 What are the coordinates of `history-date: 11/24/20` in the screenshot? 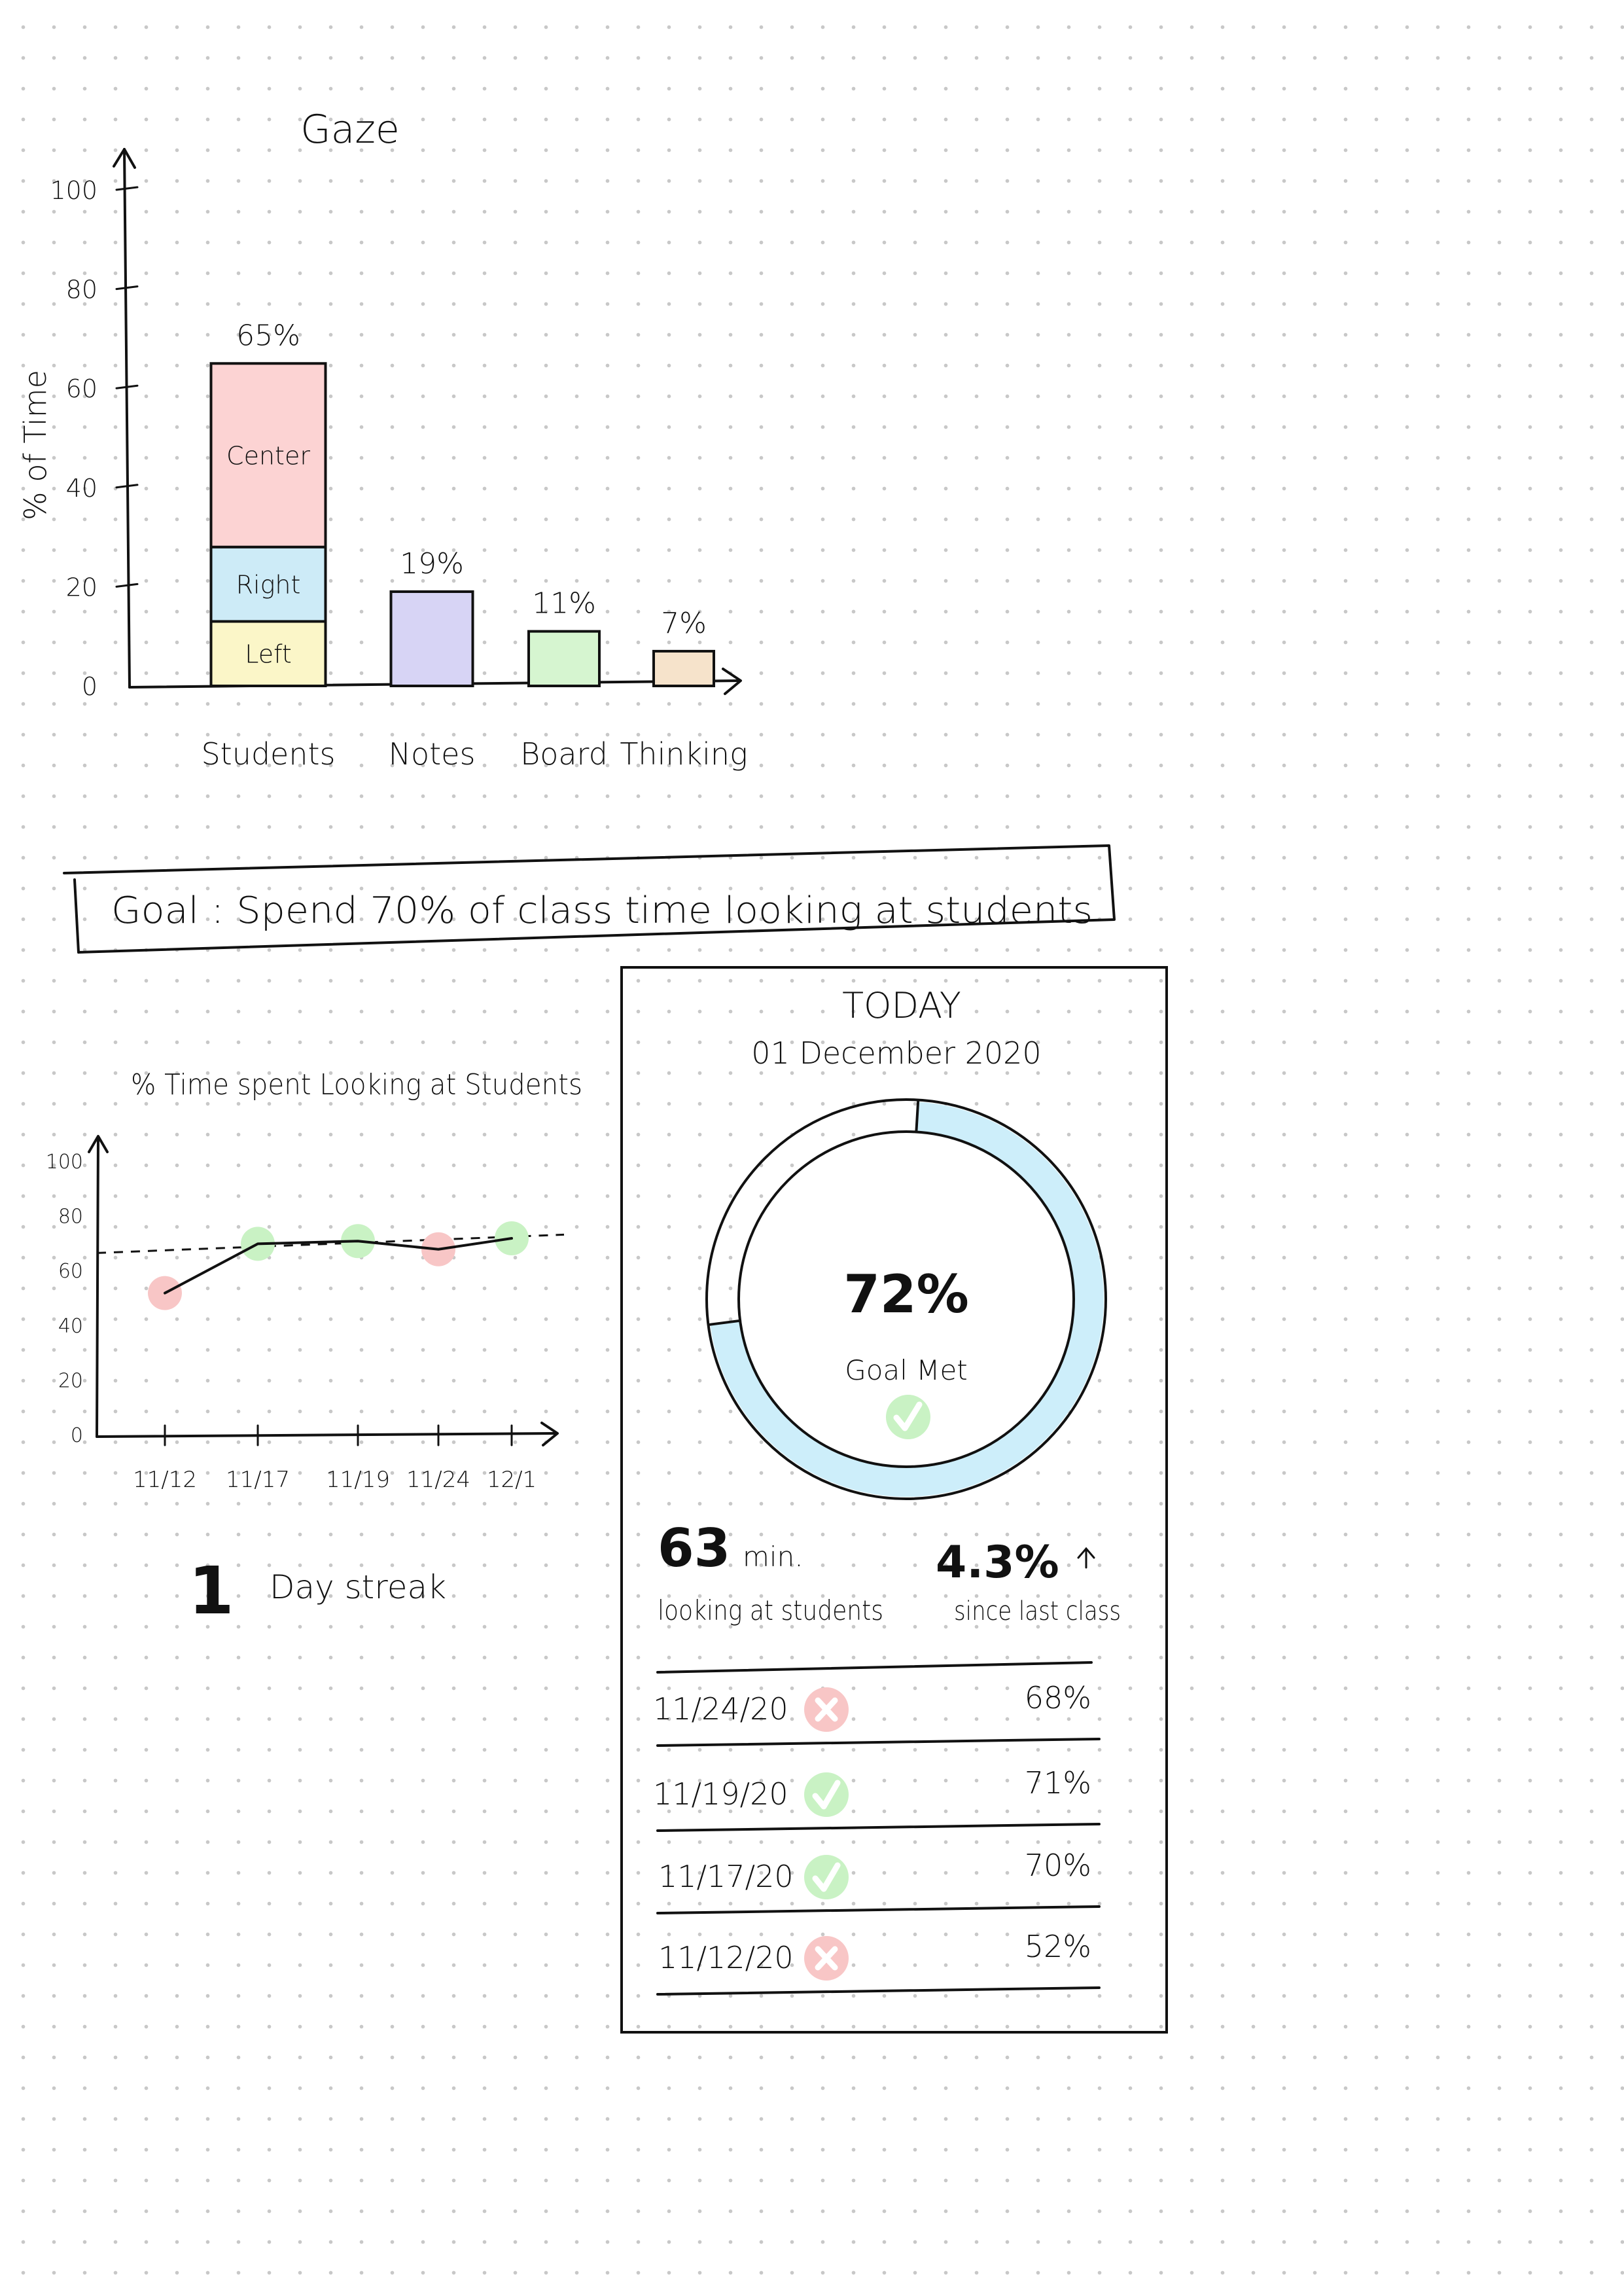 It's located at (720, 1709).